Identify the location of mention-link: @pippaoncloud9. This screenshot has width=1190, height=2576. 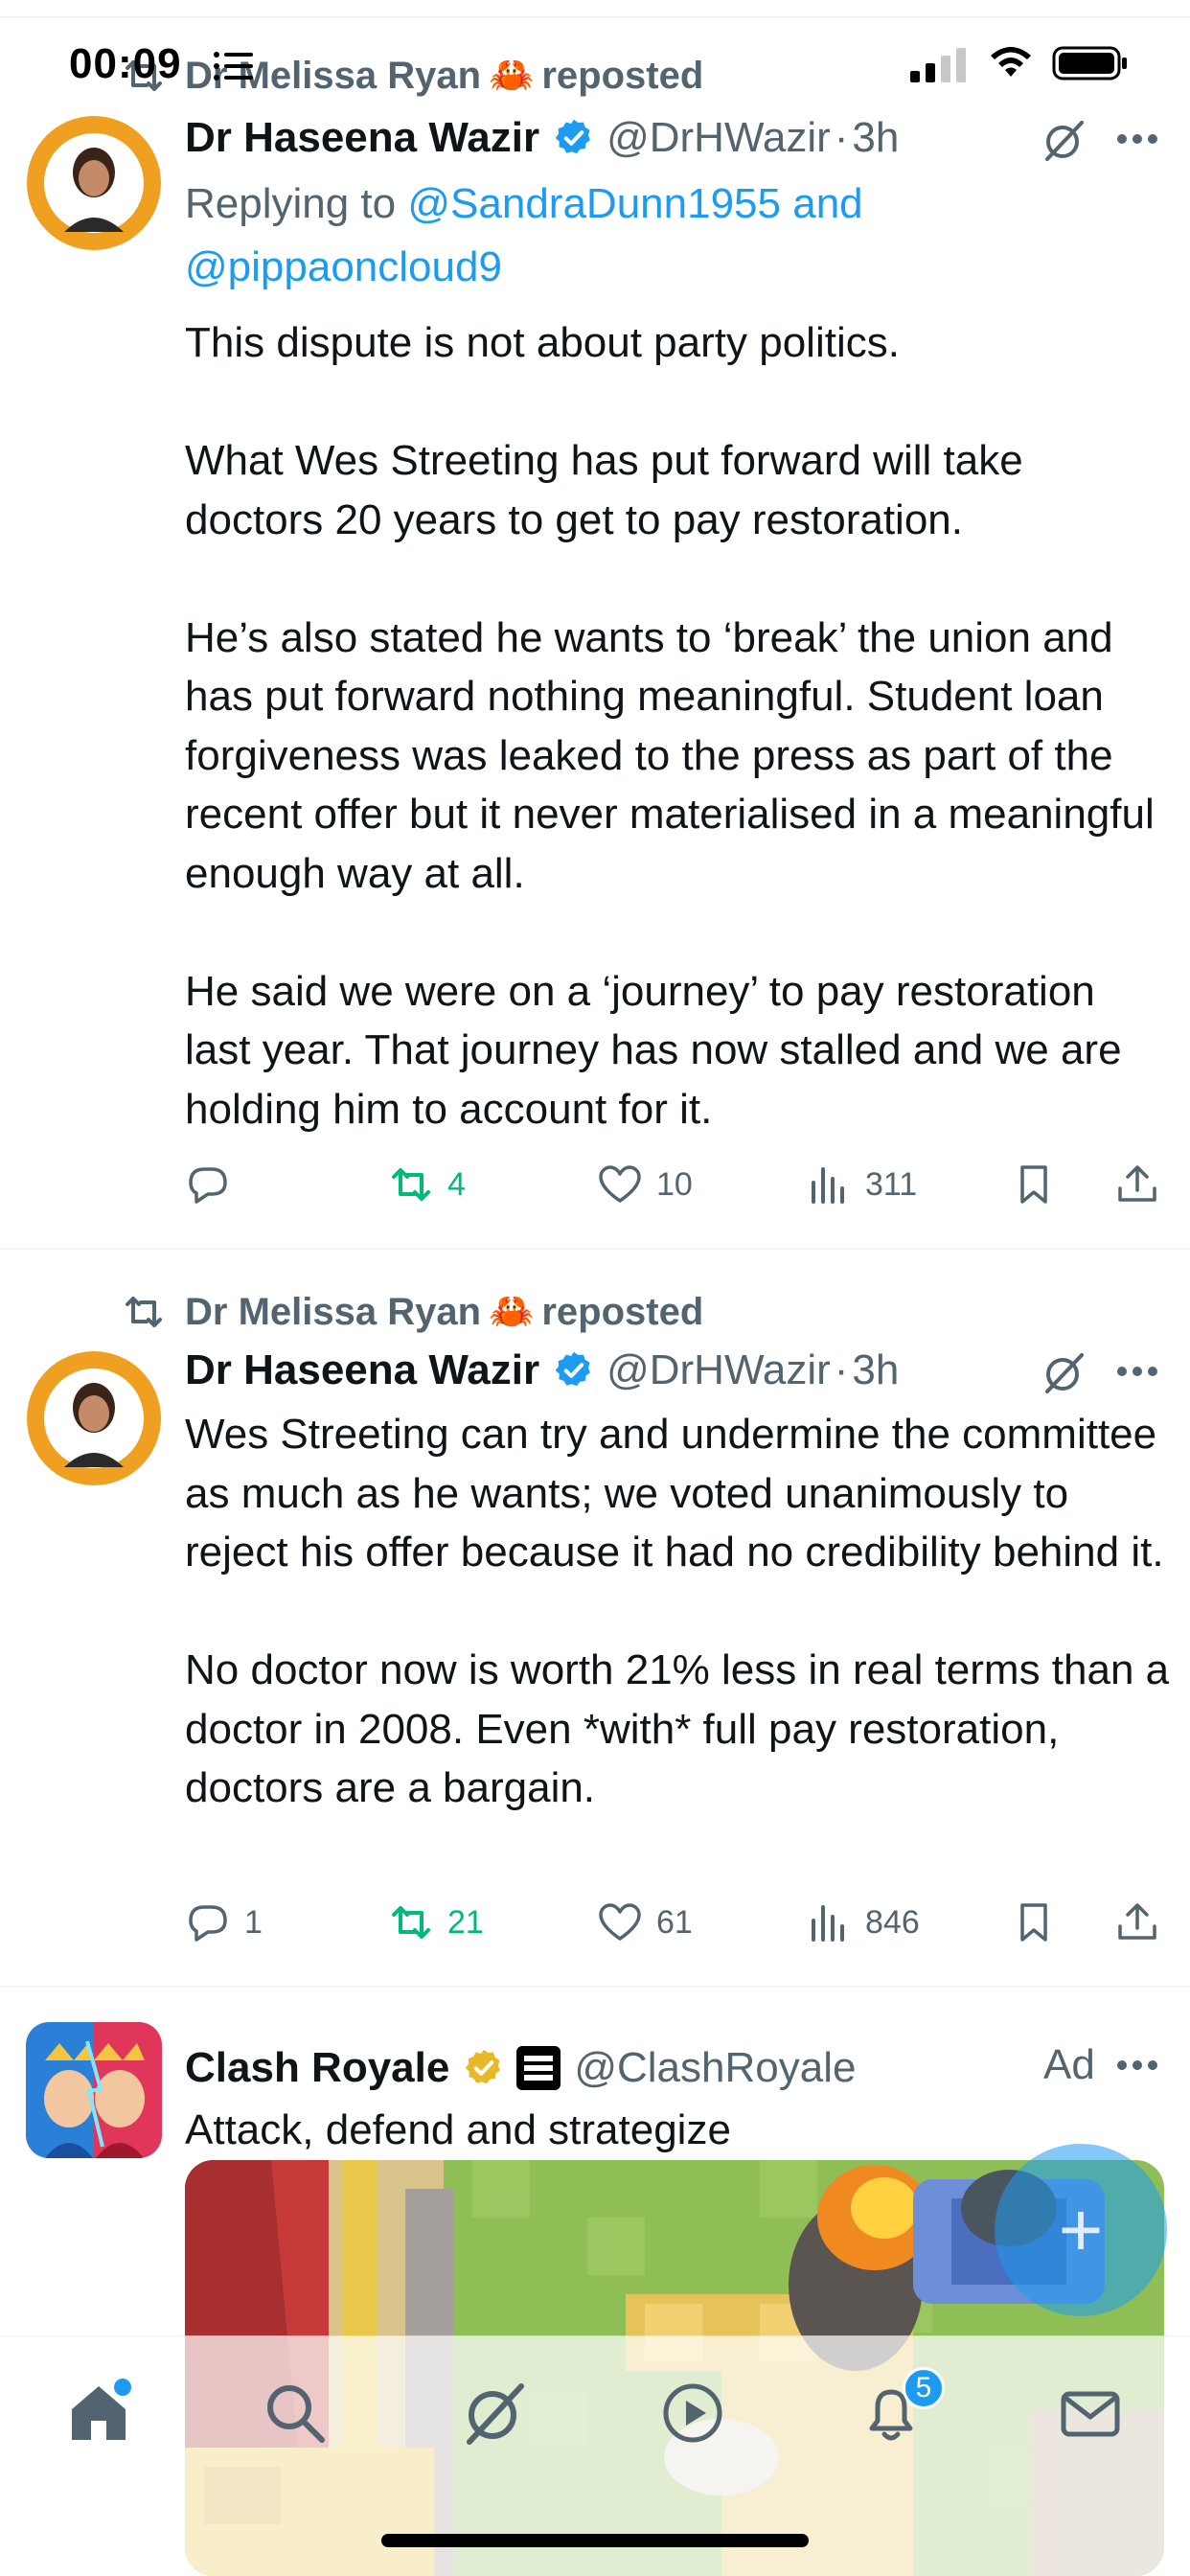
(343, 266).